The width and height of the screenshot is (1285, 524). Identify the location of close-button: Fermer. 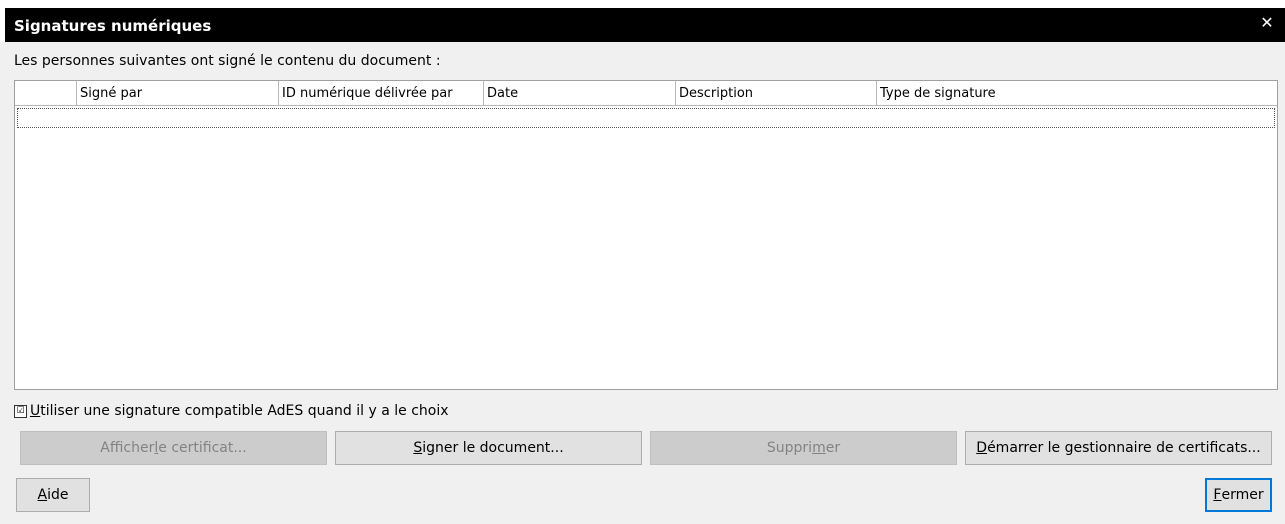
(1238, 495).